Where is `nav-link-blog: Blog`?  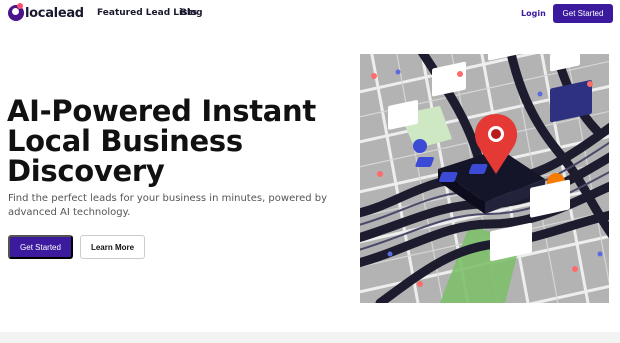
nav-link-blog: Blog is located at coordinates (191, 13).